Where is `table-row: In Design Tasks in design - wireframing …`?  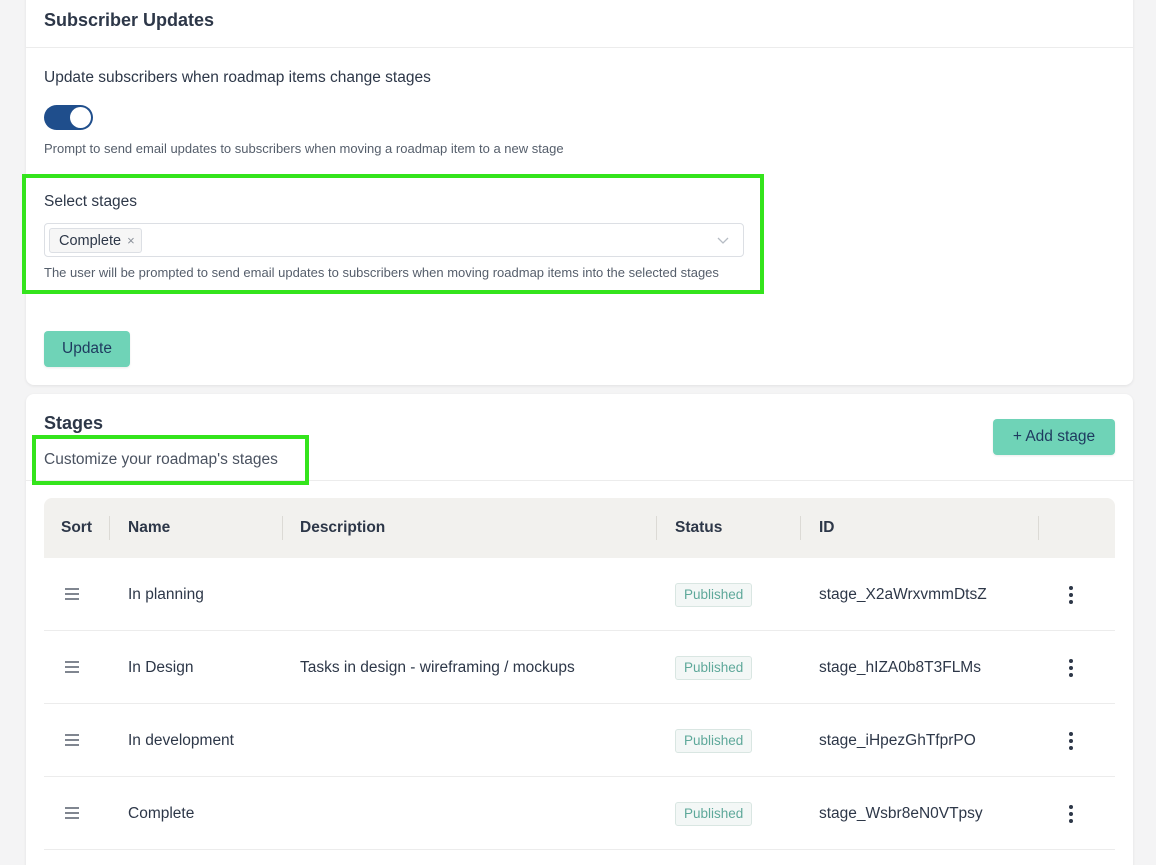
table-row: In Design Tasks in design - wireframing … is located at coordinates (579, 667).